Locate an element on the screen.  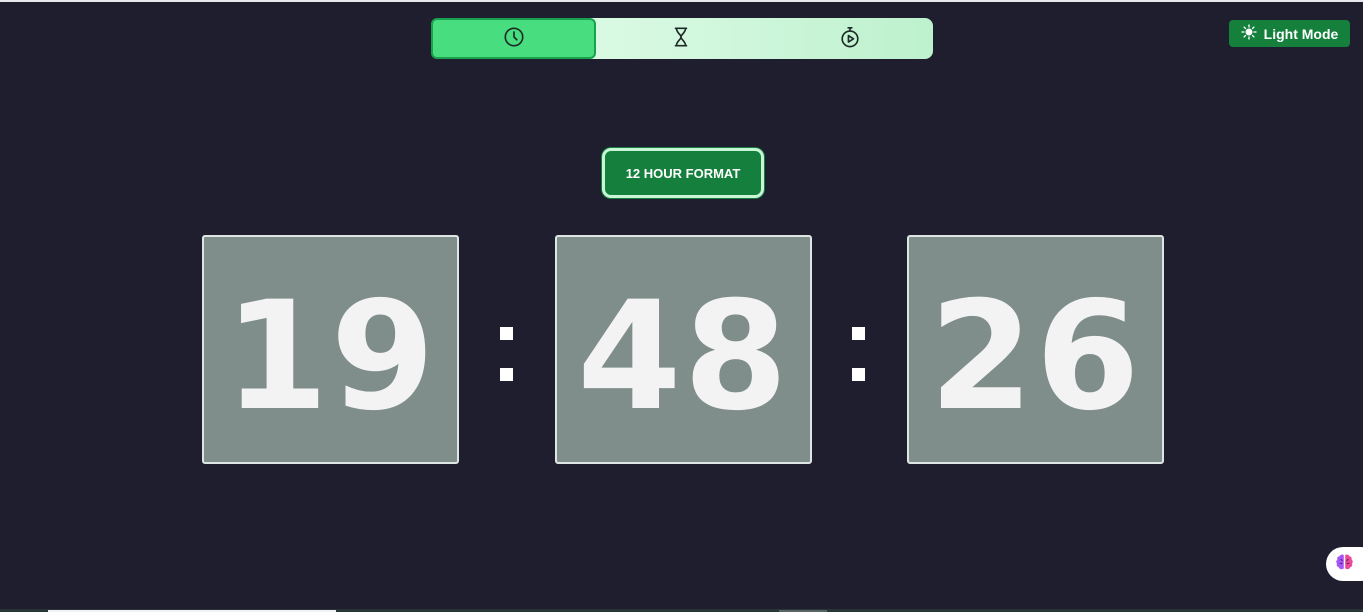
hours-display: 19 is located at coordinates (330, 349).